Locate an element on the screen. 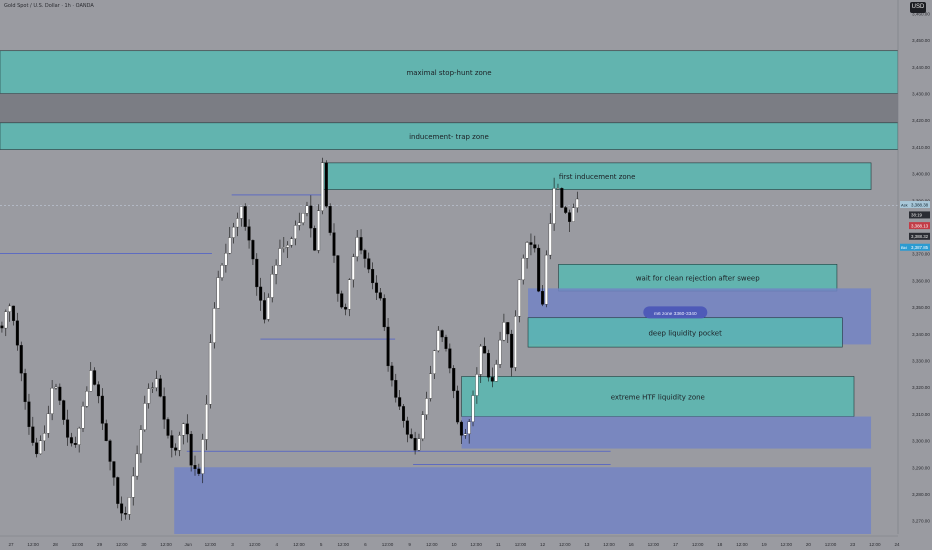 Image resolution: width=932 pixels, height=550 pixels. price-badge: 3,388.32 is located at coordinates (919, 236).